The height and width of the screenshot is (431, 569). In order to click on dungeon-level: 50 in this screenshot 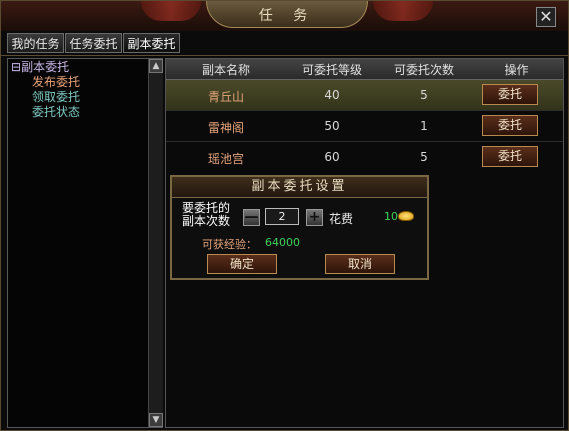, I will do `click(332, 126)`.